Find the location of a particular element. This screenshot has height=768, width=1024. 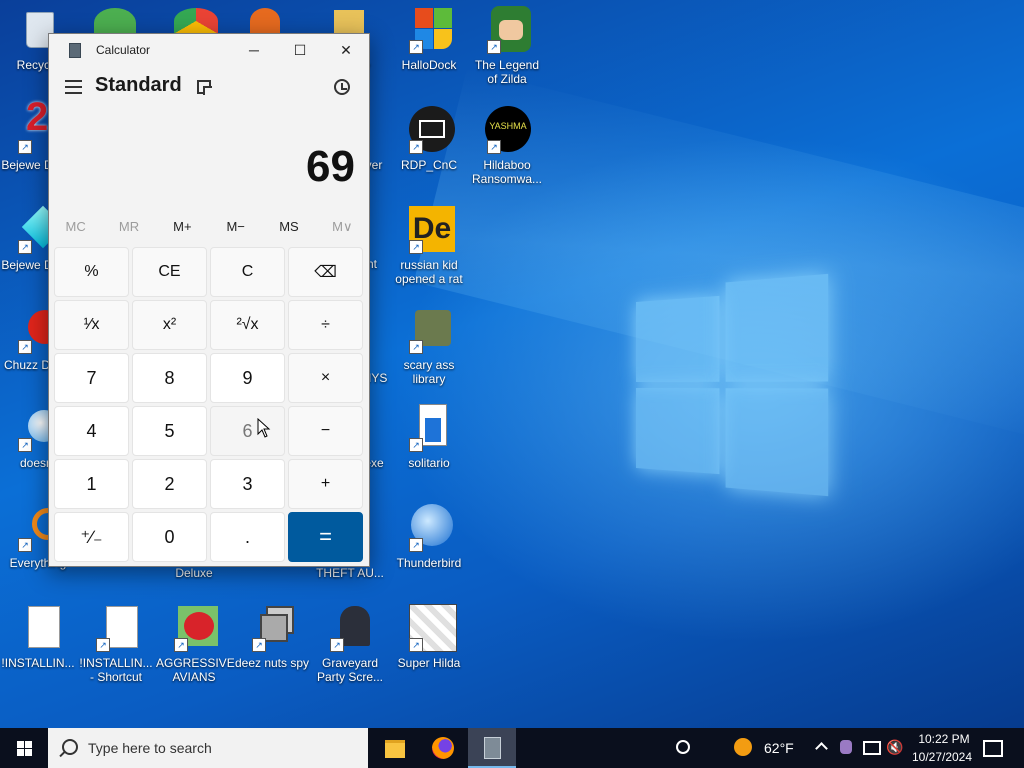

key-zero: 0 is located at coordinates (169, 537).